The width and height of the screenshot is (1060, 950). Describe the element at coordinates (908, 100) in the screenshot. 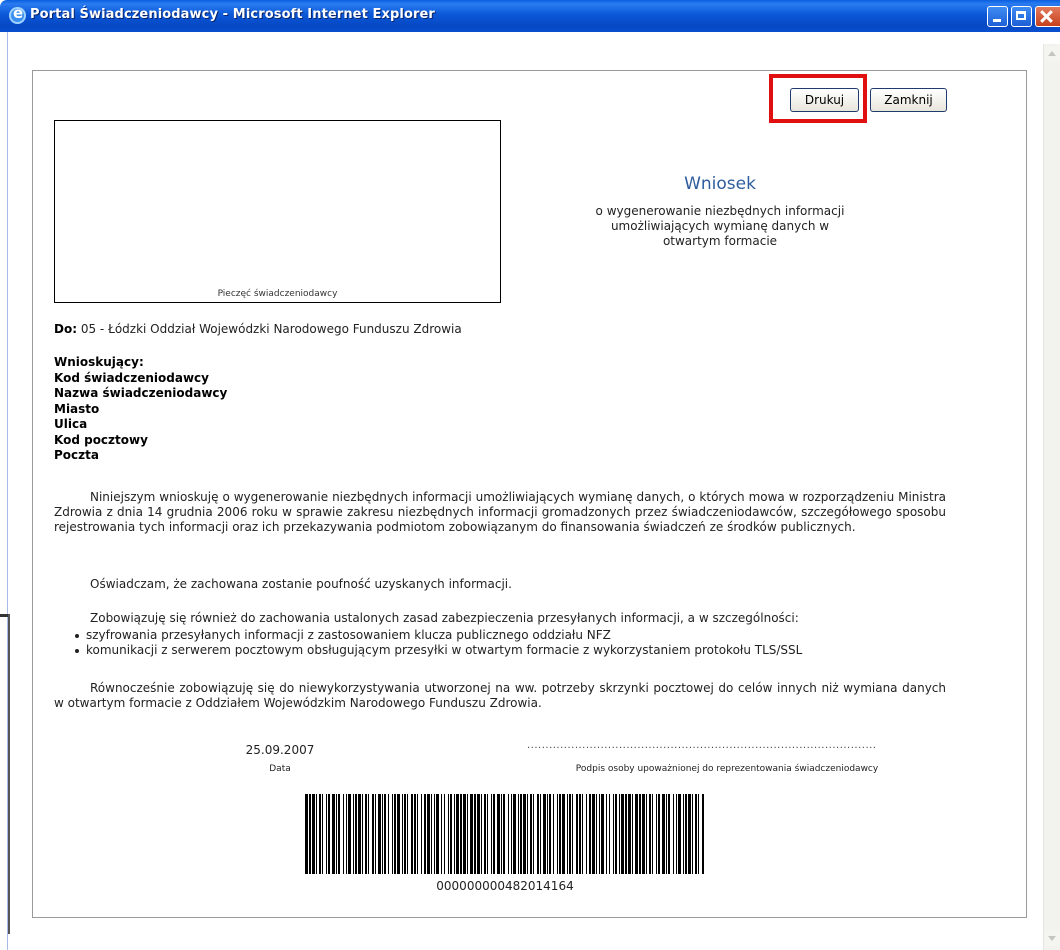

I see `close-button: Zamknij` at that location.